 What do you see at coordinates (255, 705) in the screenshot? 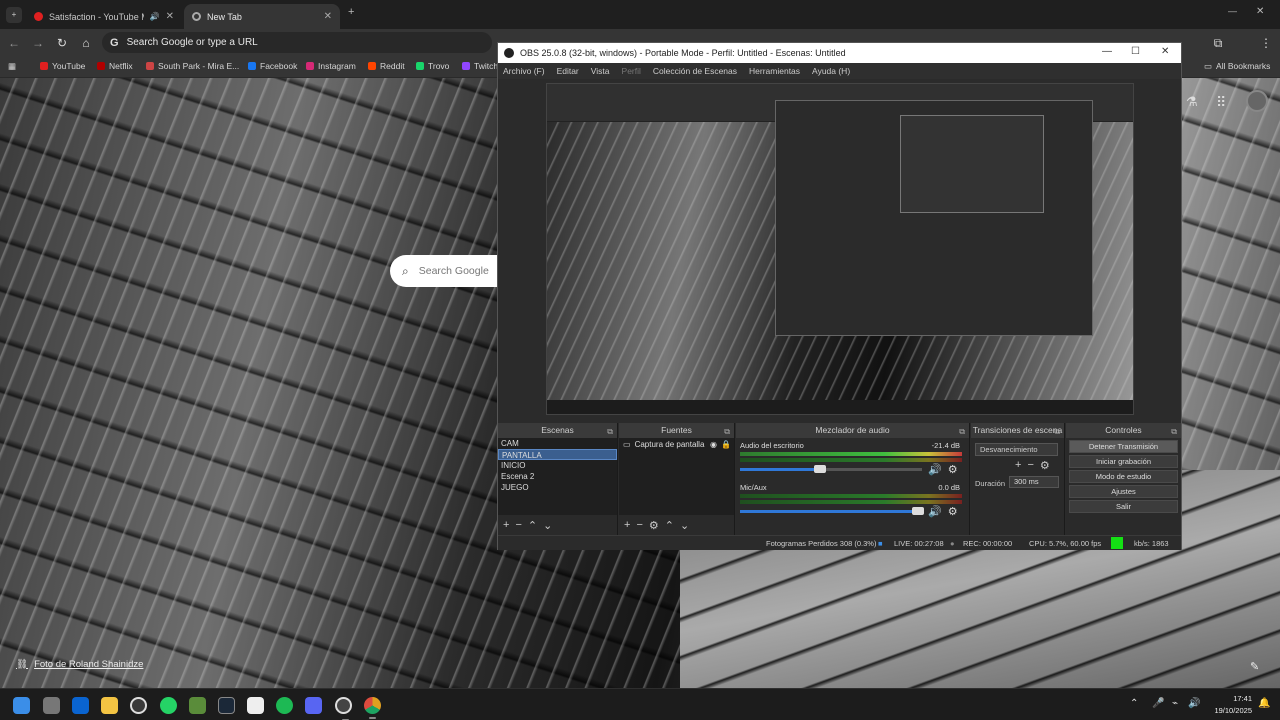
I see `notepad-icon` at bounding box center [255, 705].